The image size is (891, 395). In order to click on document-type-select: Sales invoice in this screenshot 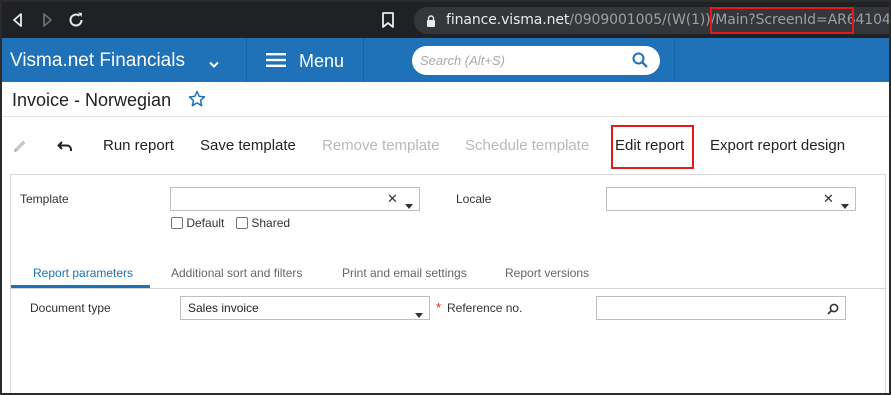, I will do `click(305, 308)`.